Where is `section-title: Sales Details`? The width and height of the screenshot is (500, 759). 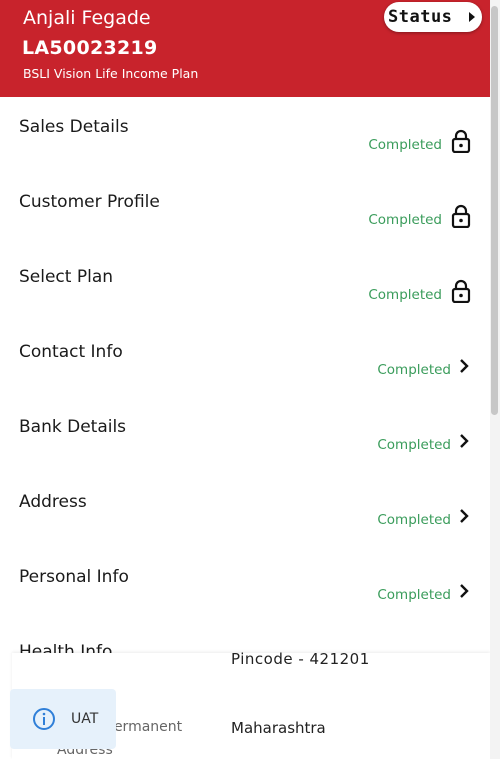 section-title: Sales Details is located at coordinates (74, 127).